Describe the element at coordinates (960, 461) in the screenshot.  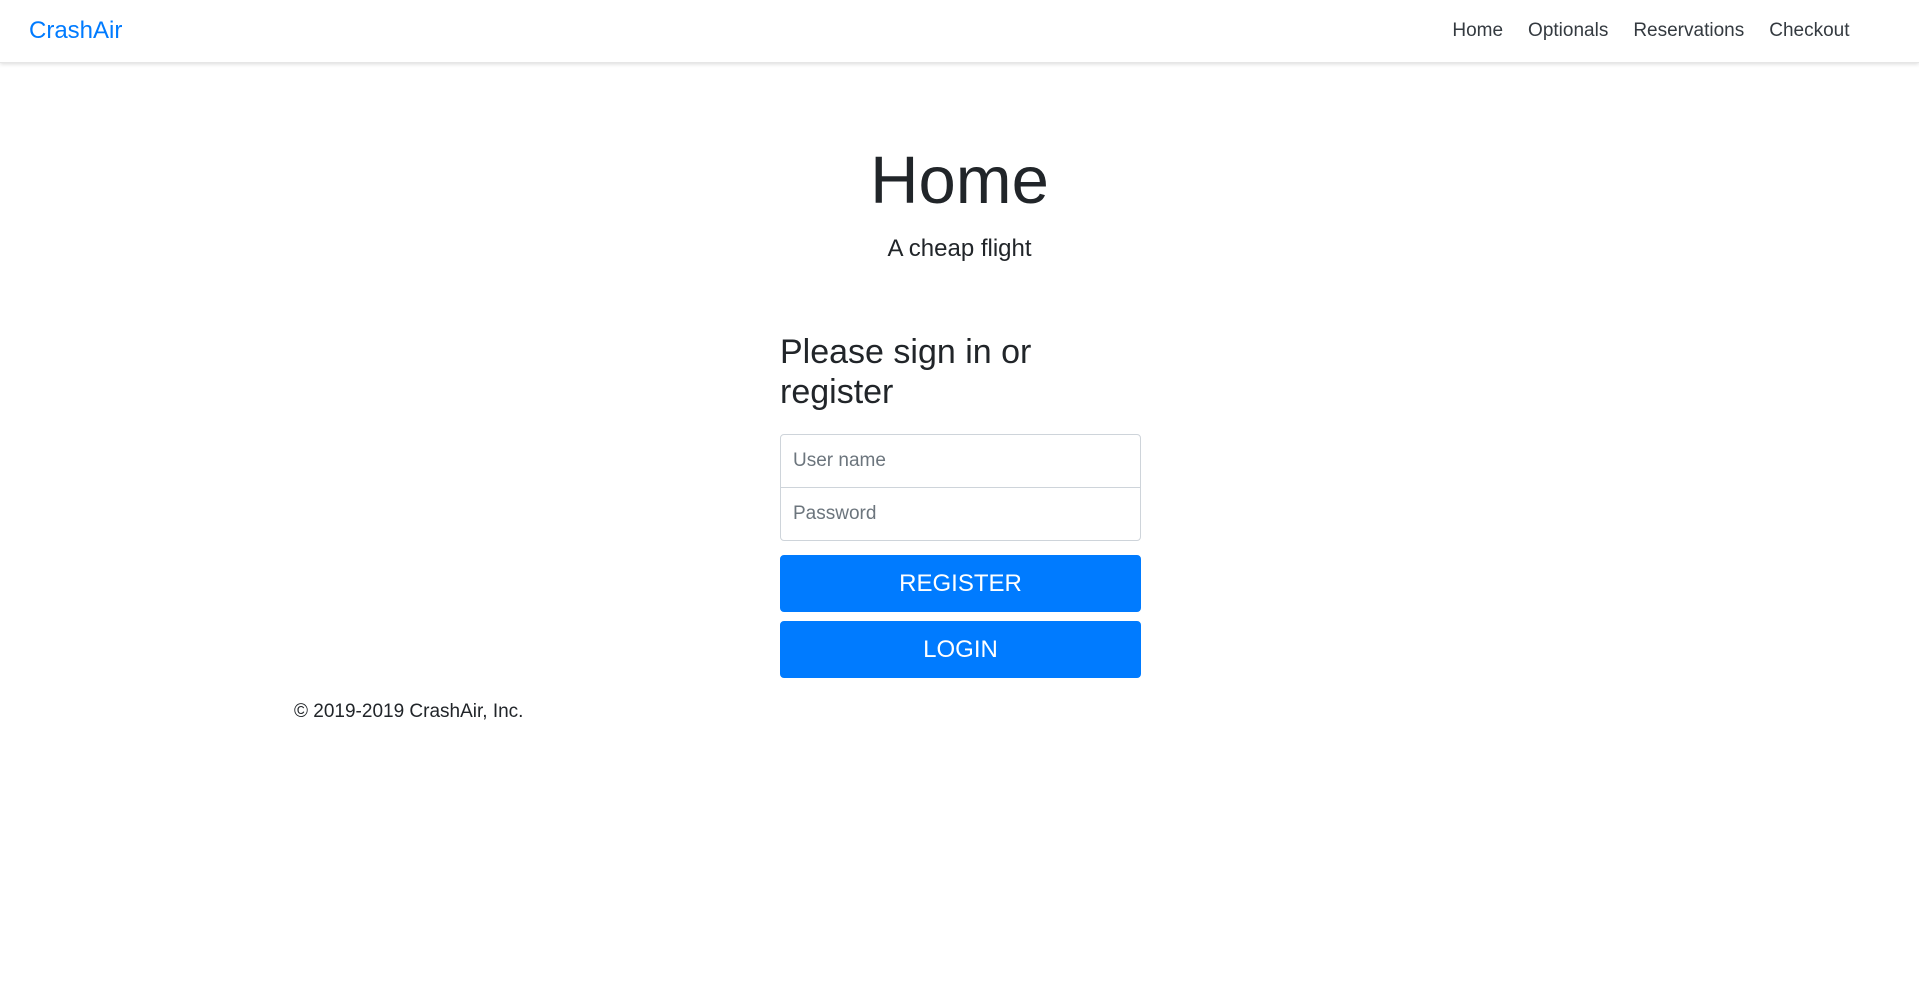
I see `username-input` at that location.